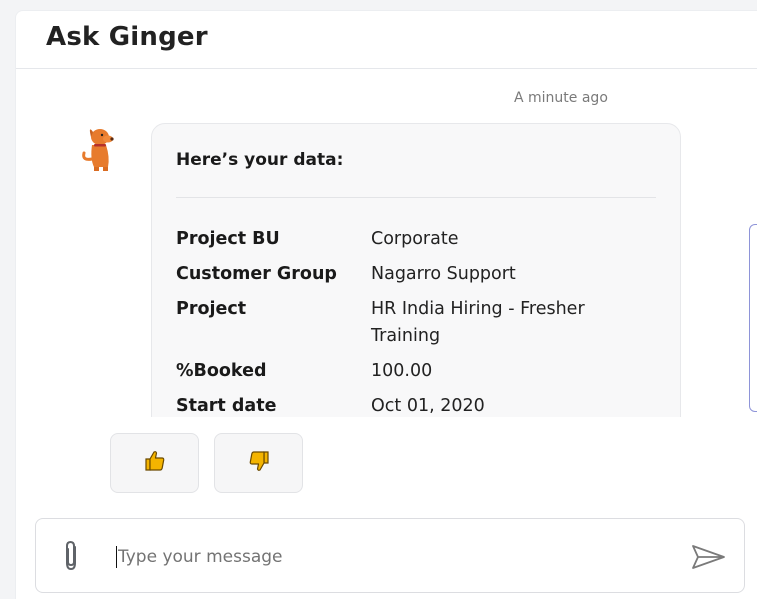 The image size is (757, 599). Describe the element at coordinates (415, 239) in the screenshot. I see `data-value: Corporate` at that location.